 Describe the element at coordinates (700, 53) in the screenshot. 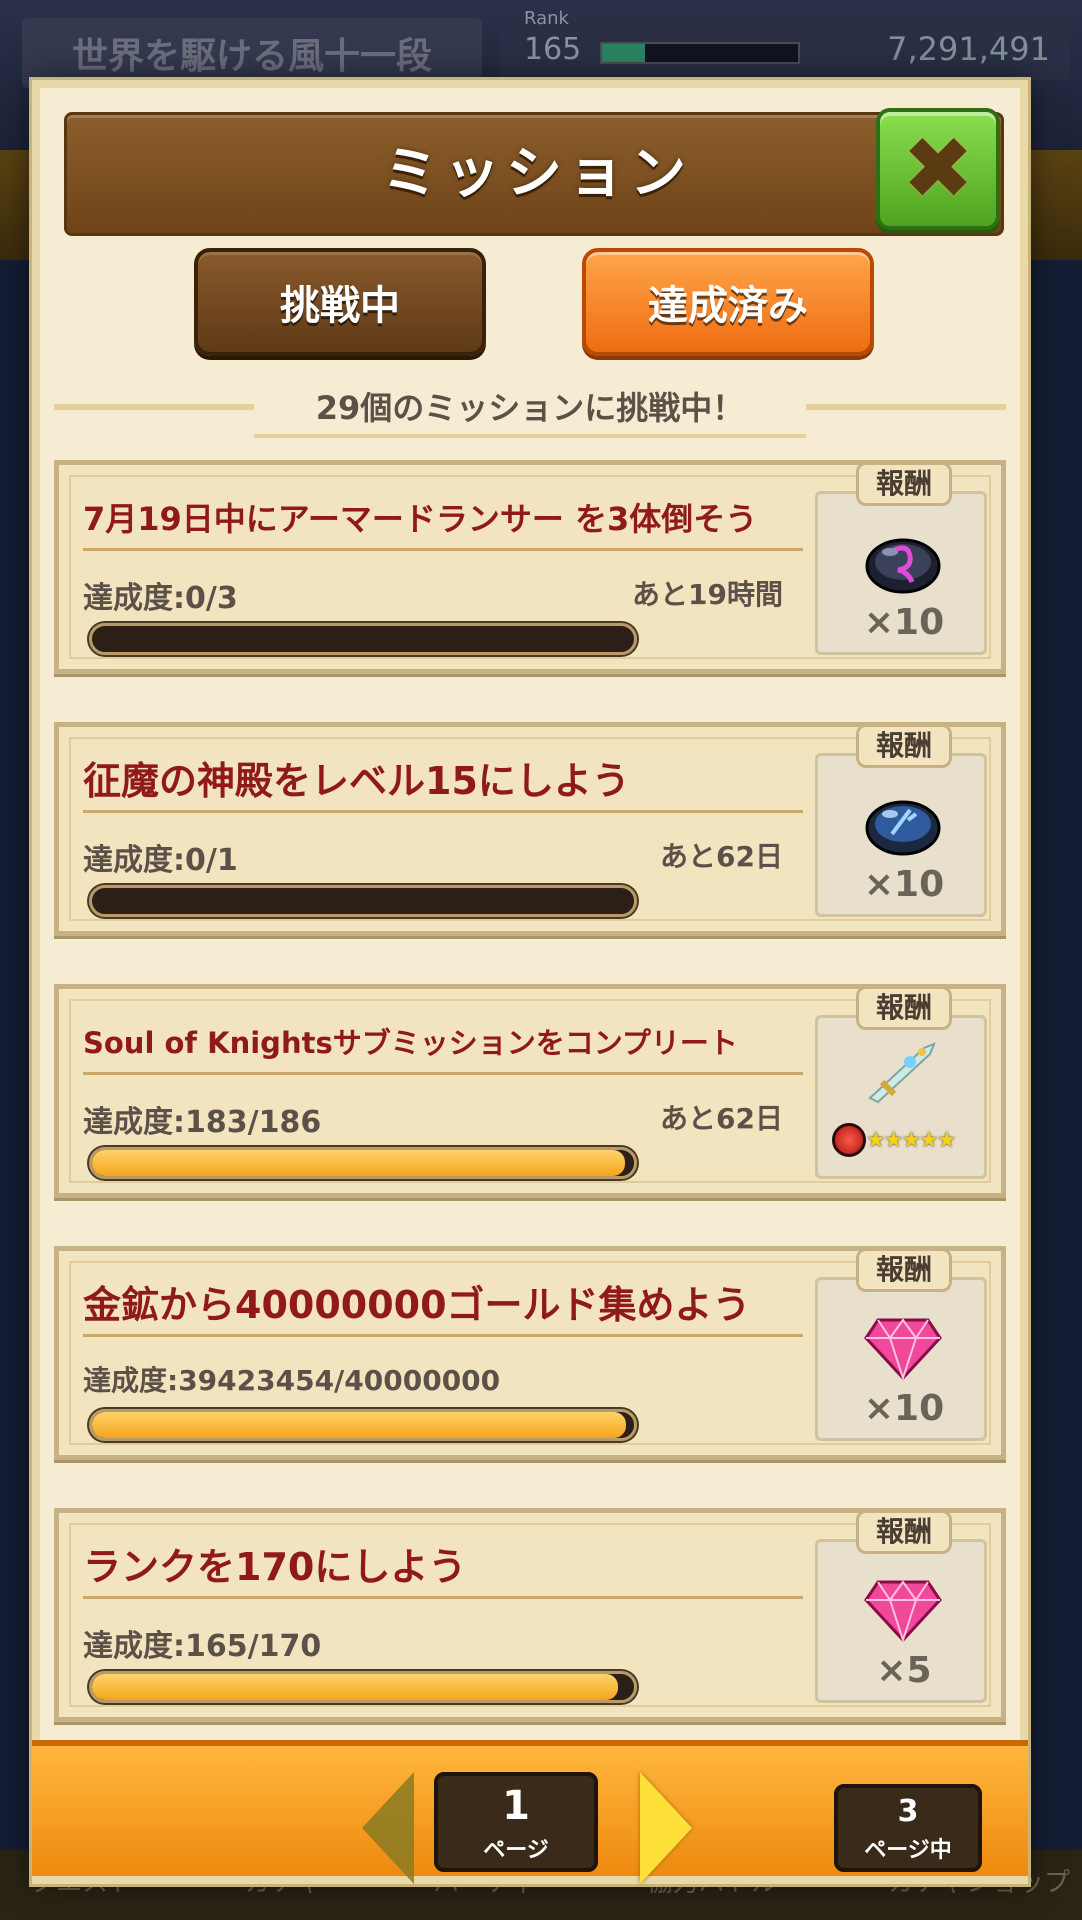

I see `rank-exp-bar` at that location.